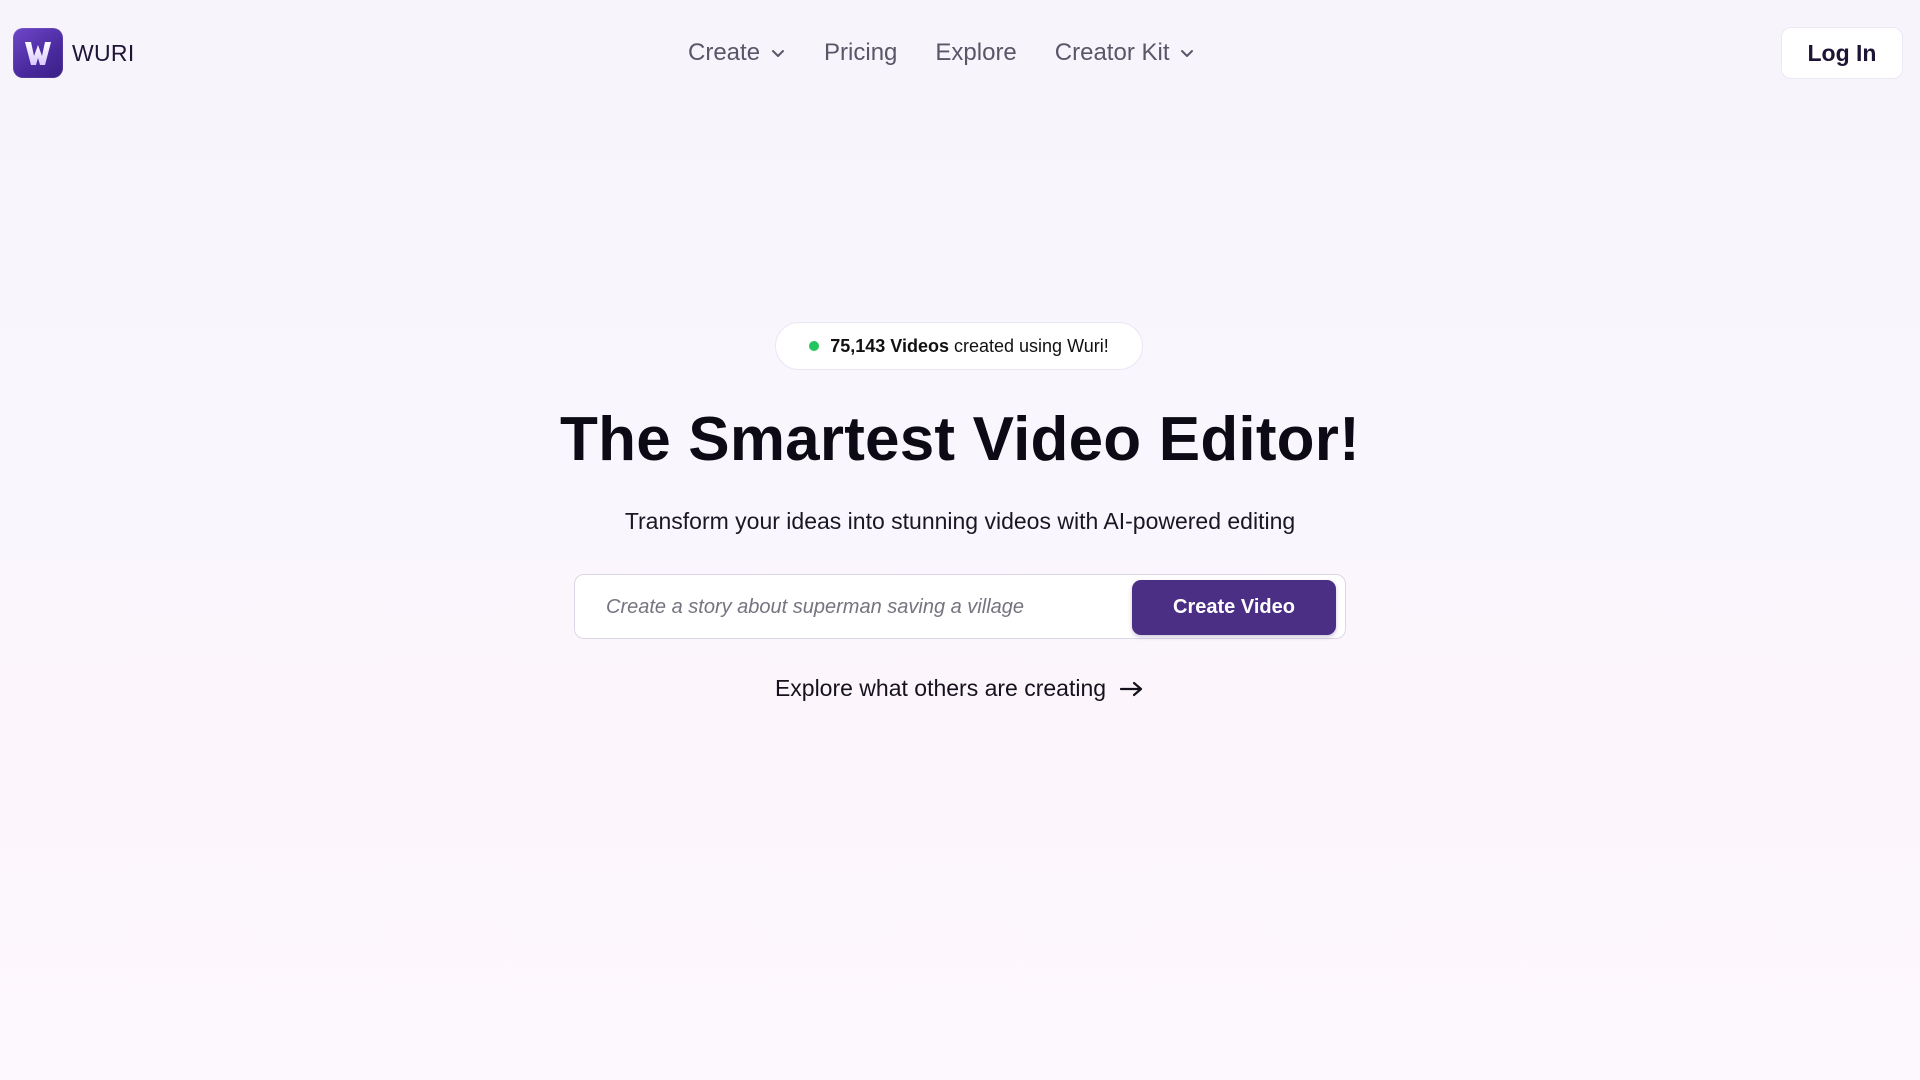 The image size is (1920, 1080). I want to click on brand-home-link: WURI, so click(74, 53).